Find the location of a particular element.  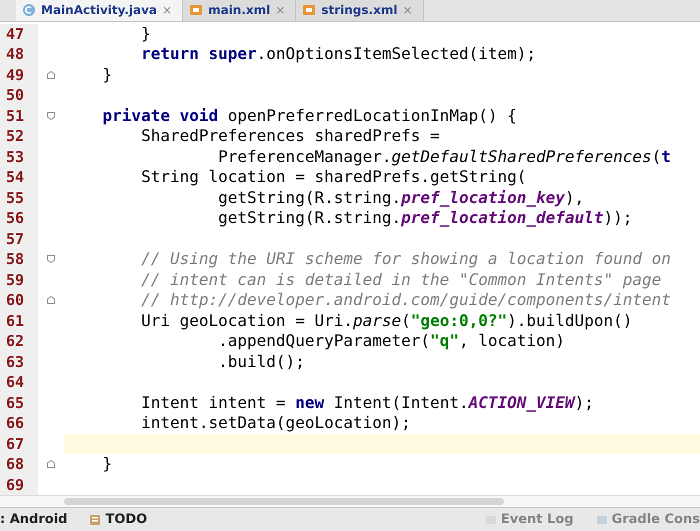

code-line: PreferenceManager.getDefaultSharedPreferences(t is located at coordinates (444, 157).